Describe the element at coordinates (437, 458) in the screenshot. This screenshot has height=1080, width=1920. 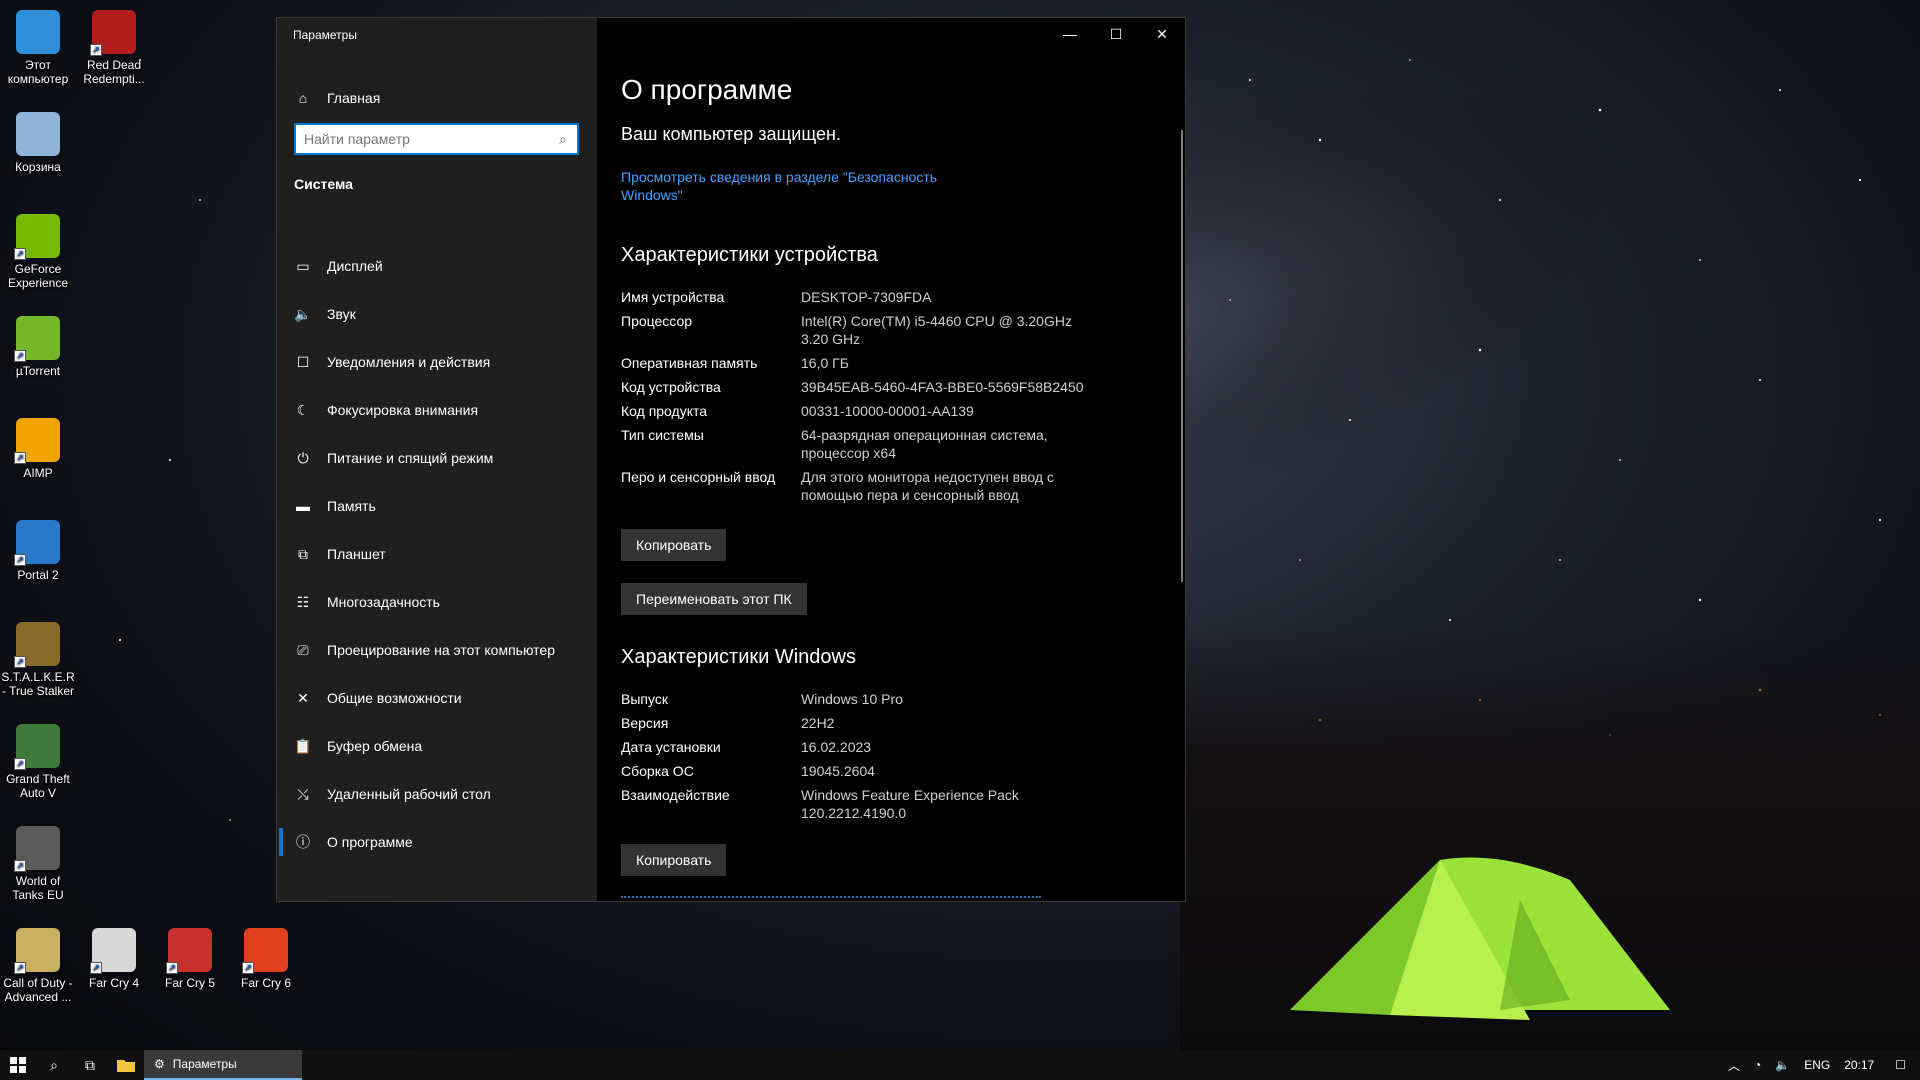
I see `nav-item: ⏻ Питание и спящий режим` at that location.